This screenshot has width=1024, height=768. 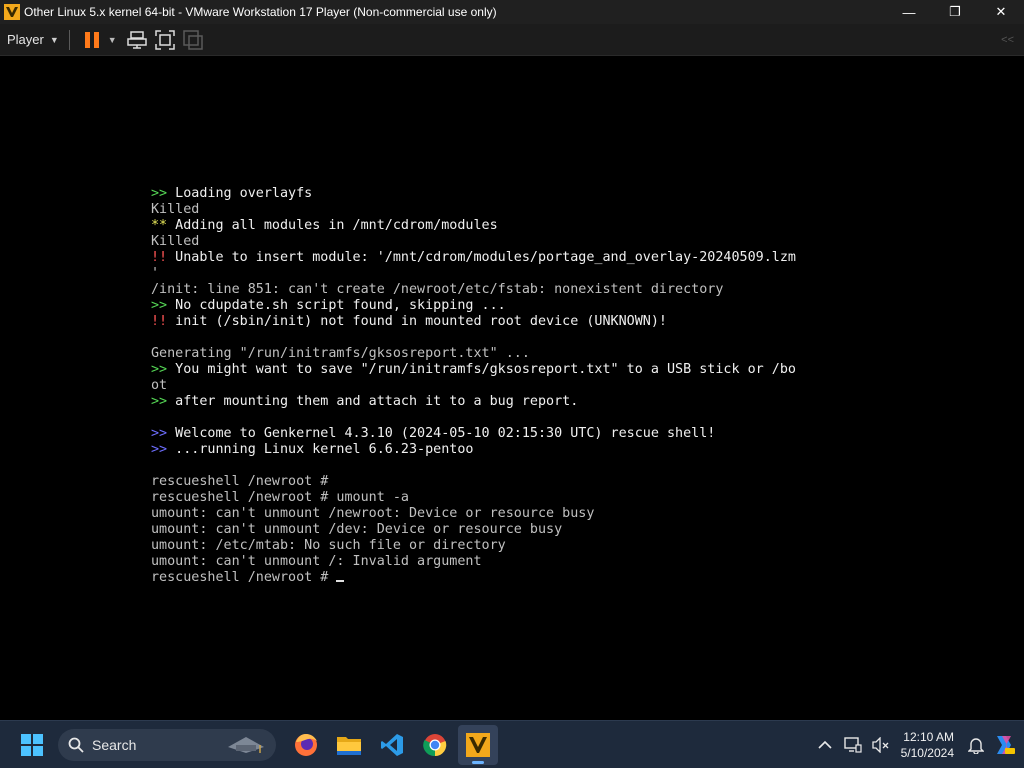 What do you see at coordinates (473, 242) in the screenshot?
I see `console-line: Killed` at bounding box center [473, 242].